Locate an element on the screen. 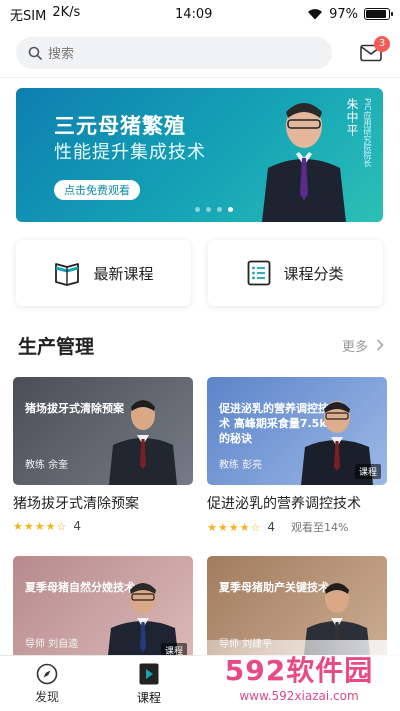  course-title: 促进泌乳的营养调控技术 is located at coordinates (284, 504).